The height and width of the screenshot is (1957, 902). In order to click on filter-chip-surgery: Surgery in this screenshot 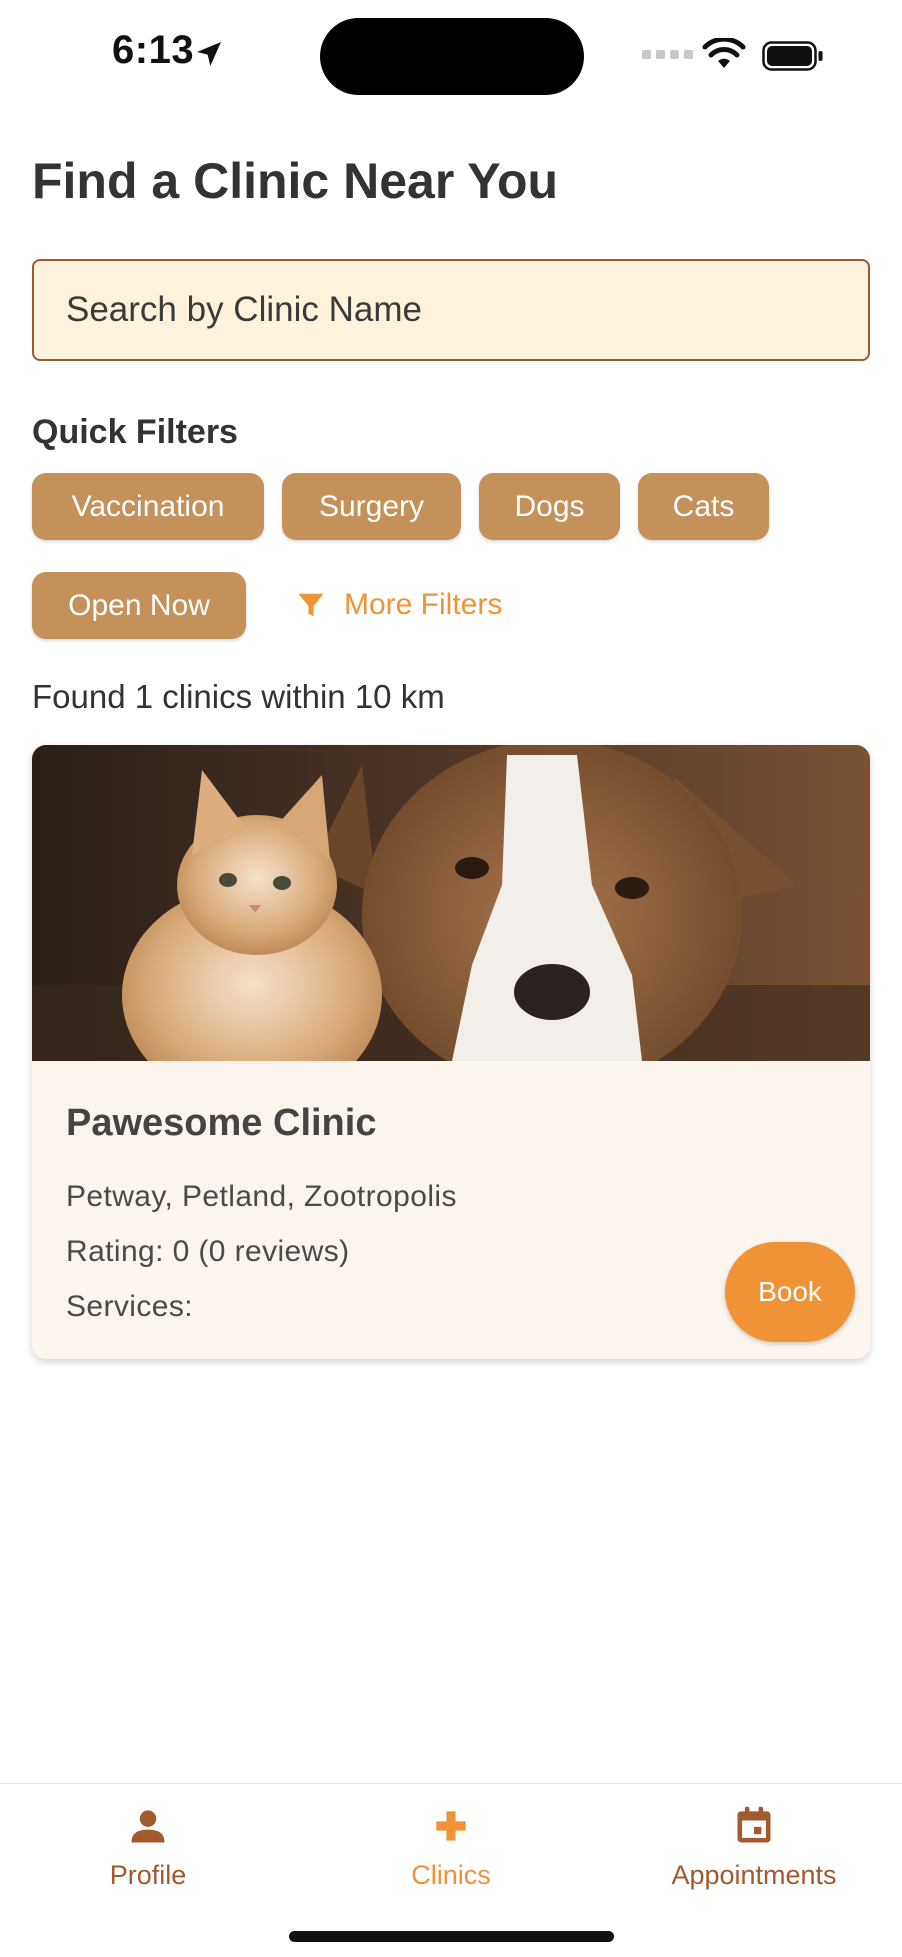, I will do `click(371, 506)`.